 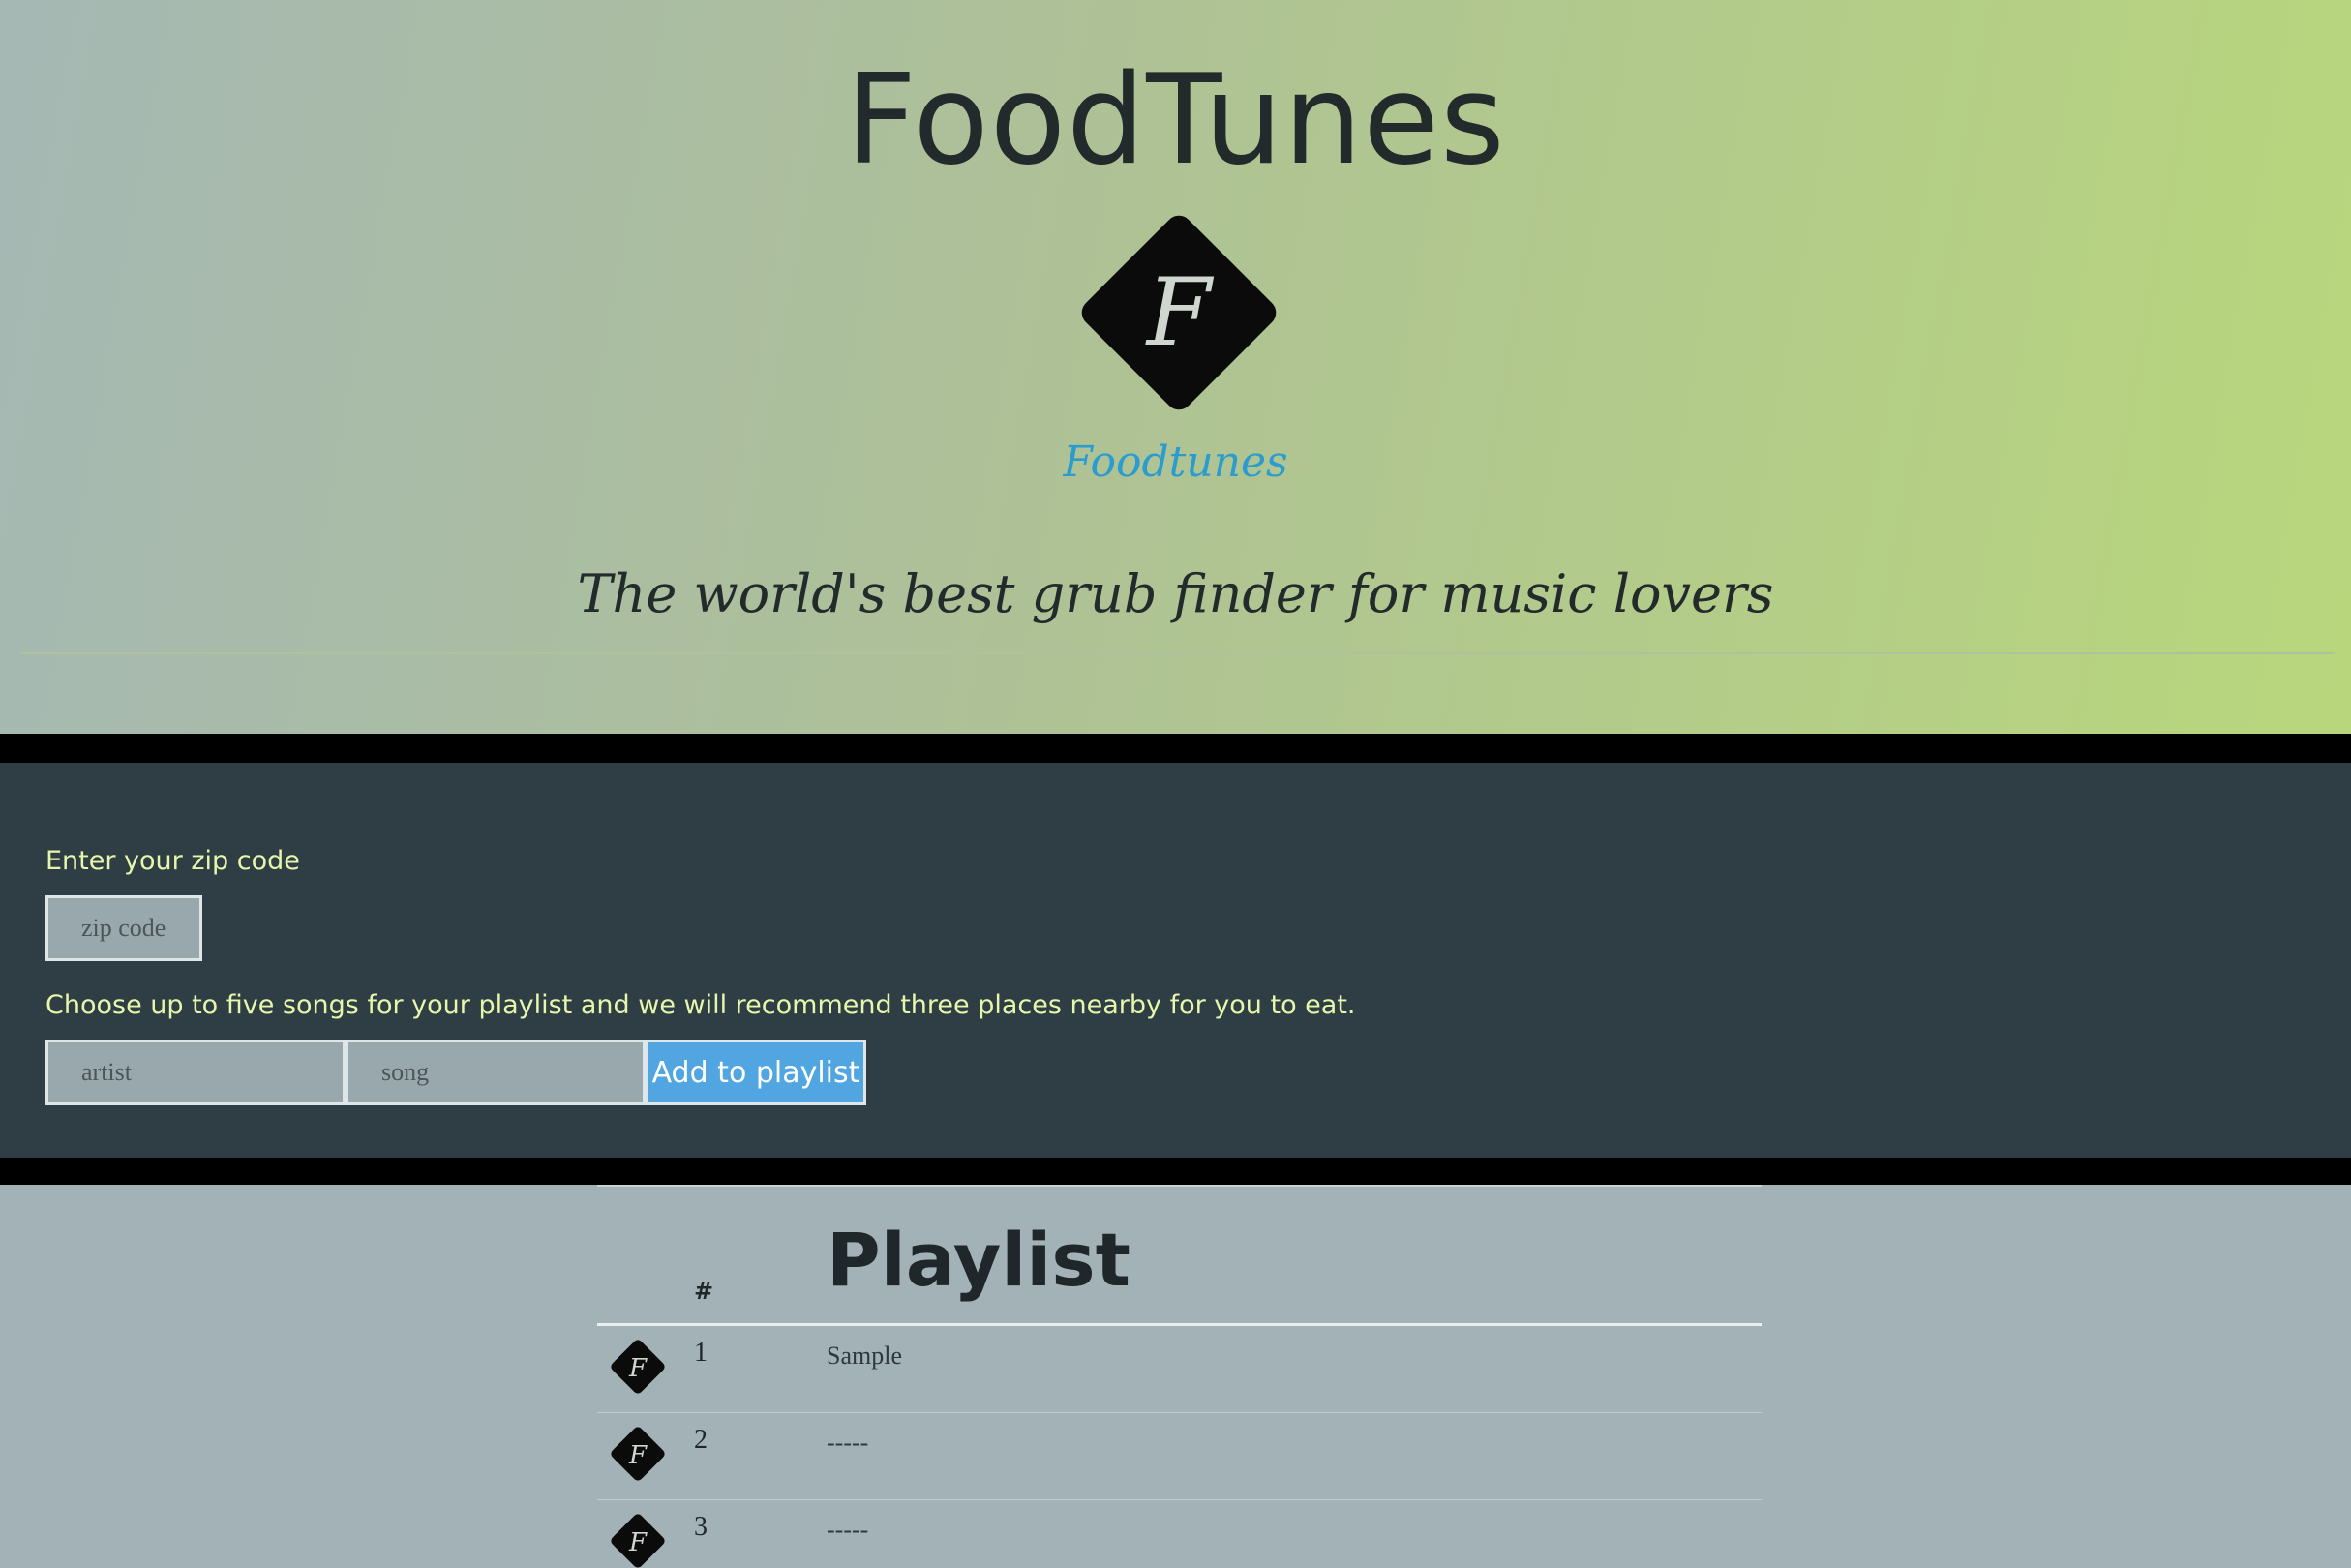 I want to click on artist-input, so click(x=195, y=1072).